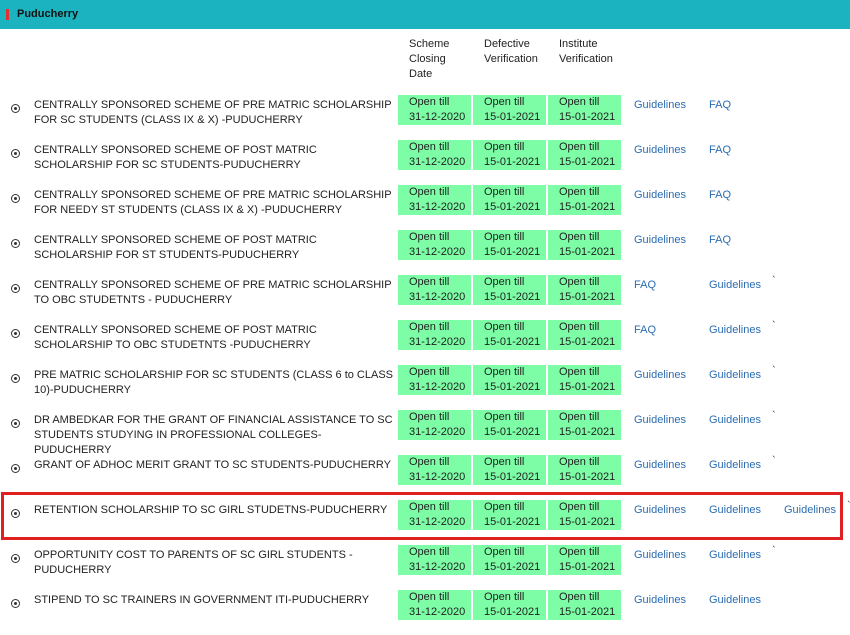 The width and height of the screenshot is (850, 635). Describe the element at coordinates (578, 44) in the screenshot. I see `column-header-line: Institute` at that location.